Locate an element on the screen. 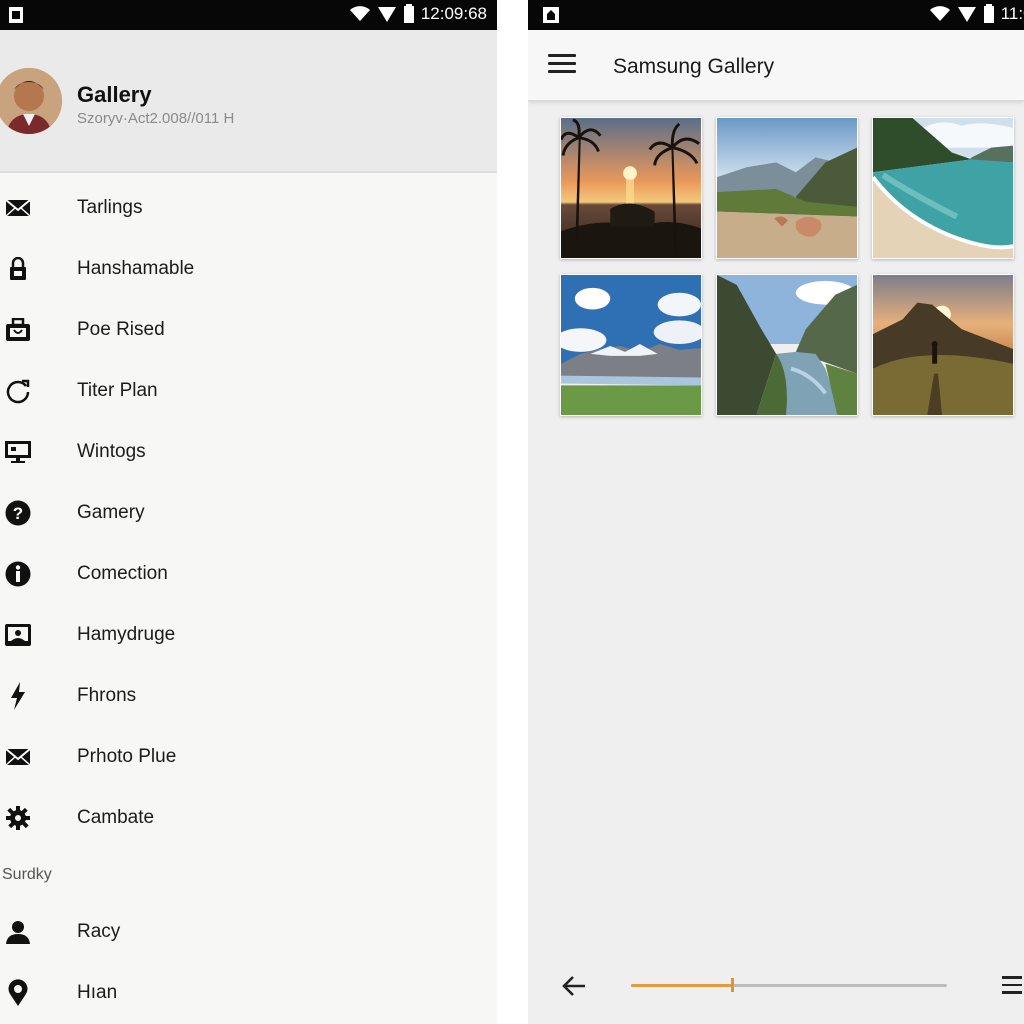 This screenshot has width=1024, height=1024. rocky-beach-mountains-photo is located at coordinates (787, 188).